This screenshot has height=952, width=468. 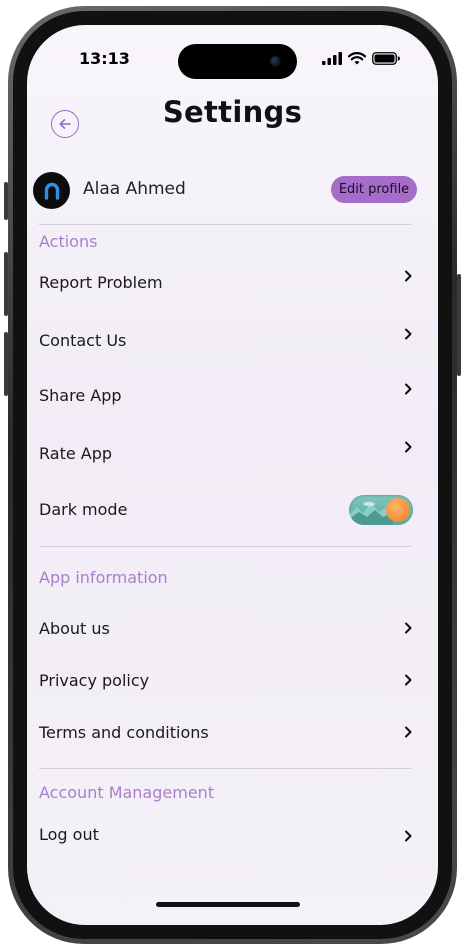 I want to click on volume-down-button, so click(x=6, y=364).